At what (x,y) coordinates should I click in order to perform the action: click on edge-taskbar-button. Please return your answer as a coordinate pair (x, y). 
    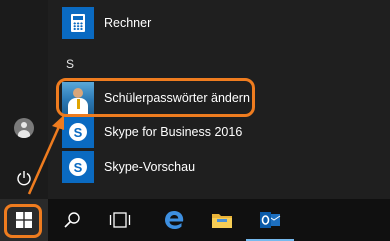
    Looking at the image, I should click on (174, 220).